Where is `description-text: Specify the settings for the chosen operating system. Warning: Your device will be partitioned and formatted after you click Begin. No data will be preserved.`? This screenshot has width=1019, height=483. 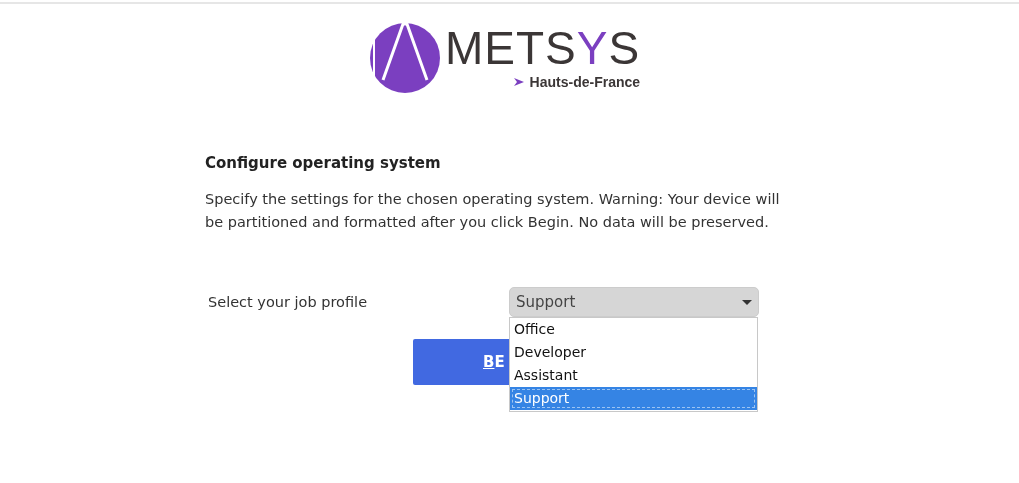
description-text: Specify the settings for the chosen operating system. Warning: Your device will be partitioned and formatted after you click Begin. No data will be preserved. is located at coordinates (493, 211).